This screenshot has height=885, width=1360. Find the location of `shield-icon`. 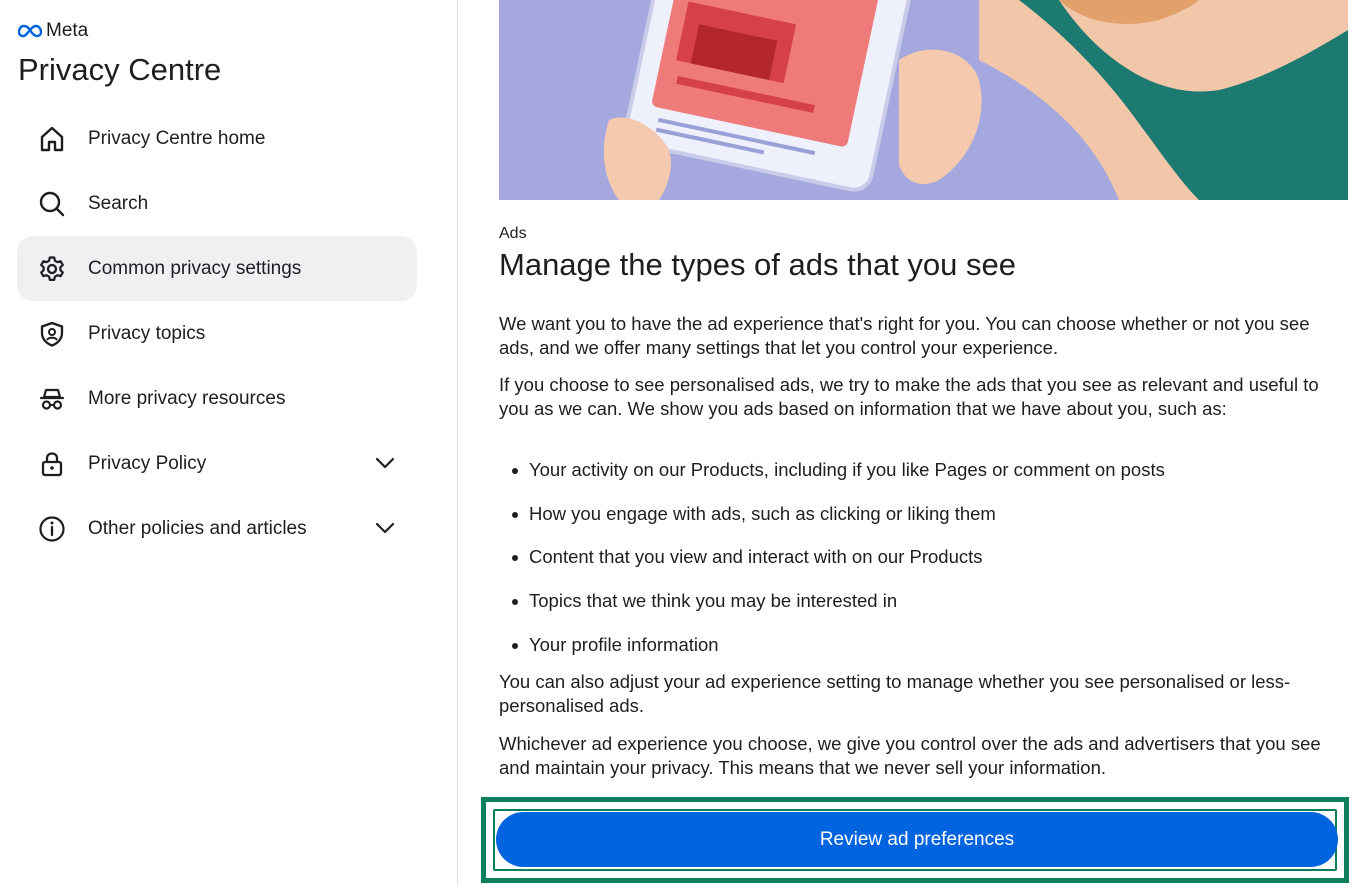

shield-icon is located at coordinates (52, 334).